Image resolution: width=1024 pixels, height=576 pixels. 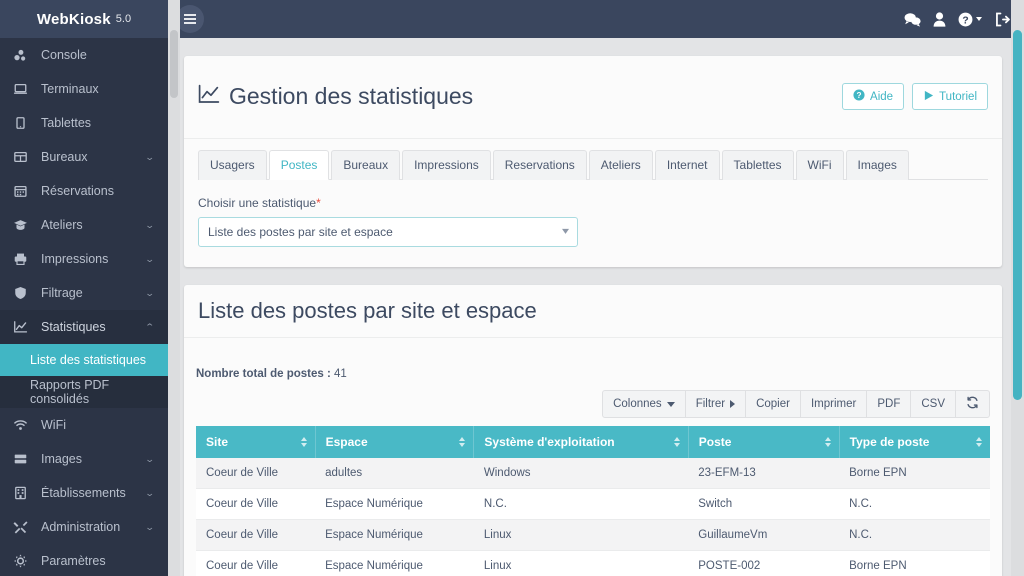 I want to click on gear-icon, so click(x=22, y=561).